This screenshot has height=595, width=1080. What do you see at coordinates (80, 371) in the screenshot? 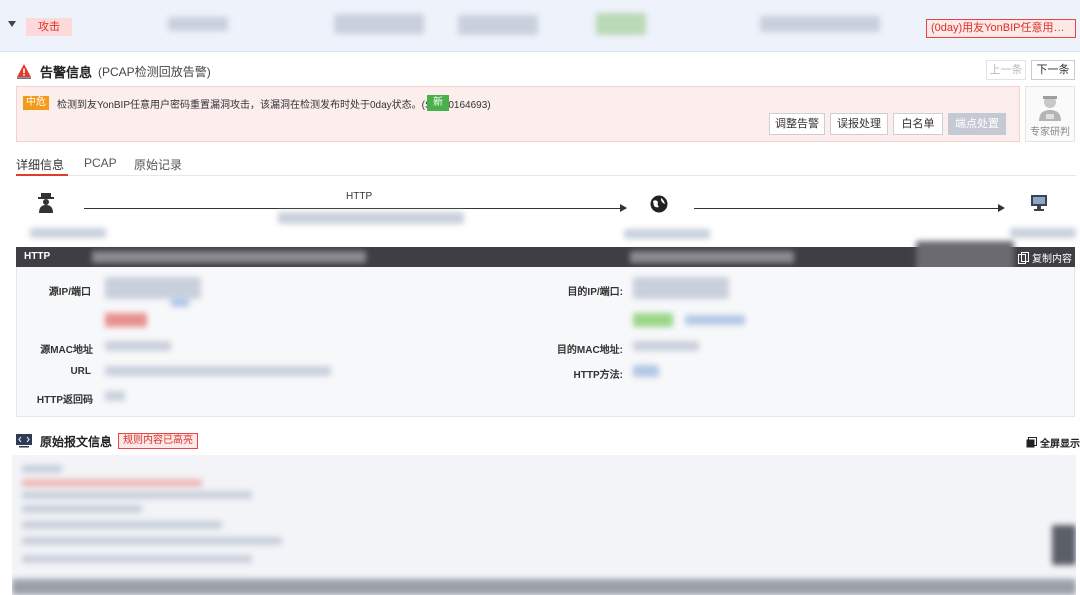
I see `url-label: URL` at bounding box center [80, 371].